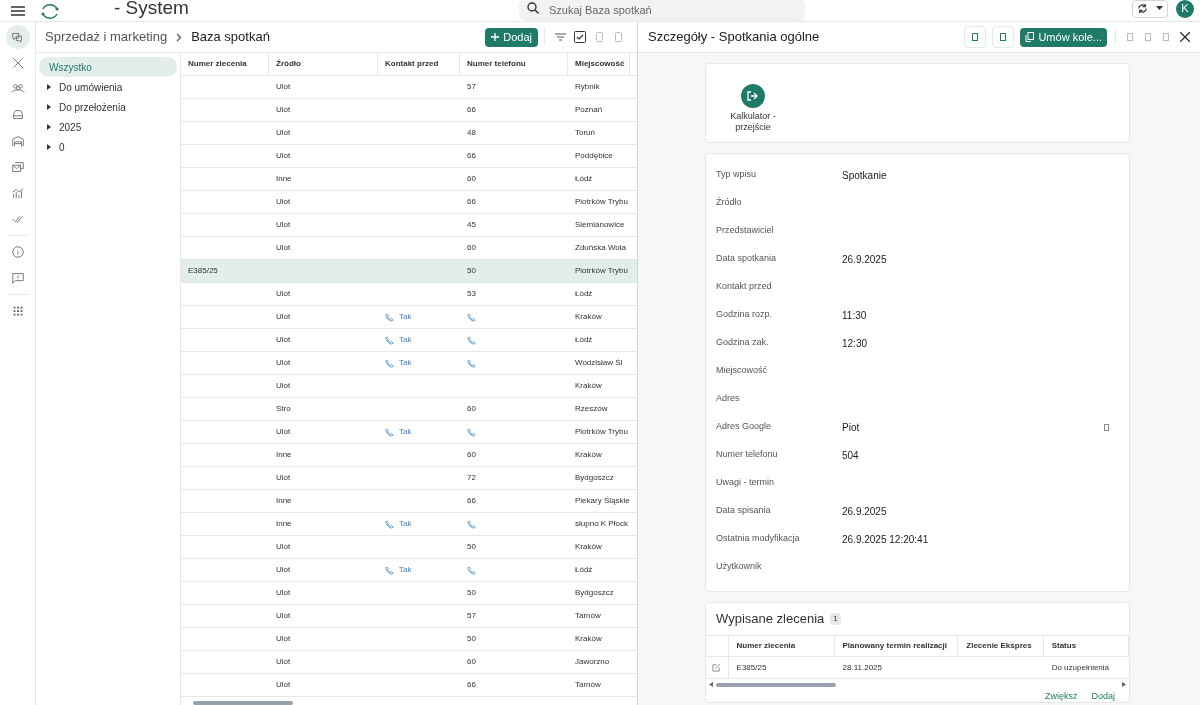  I want to click on table-row: Ulot 50 Bydgoszcz, so click(409, 593).